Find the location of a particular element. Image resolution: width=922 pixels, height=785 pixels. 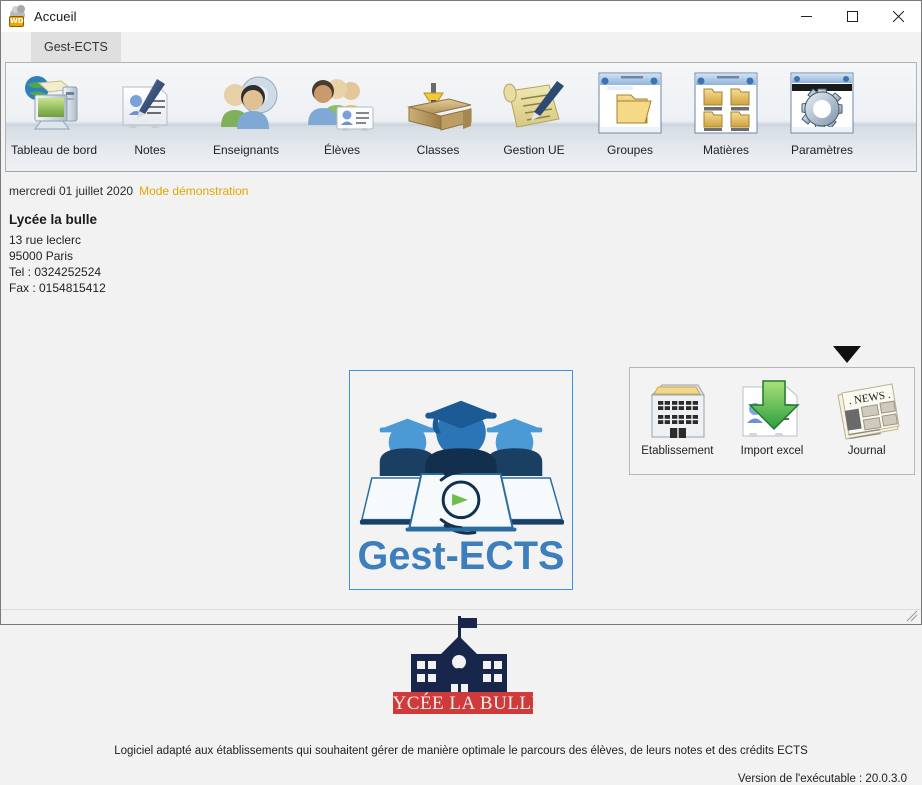

submenu-item-journal: . NEWS . Journal is located at coordinates (867, 415).